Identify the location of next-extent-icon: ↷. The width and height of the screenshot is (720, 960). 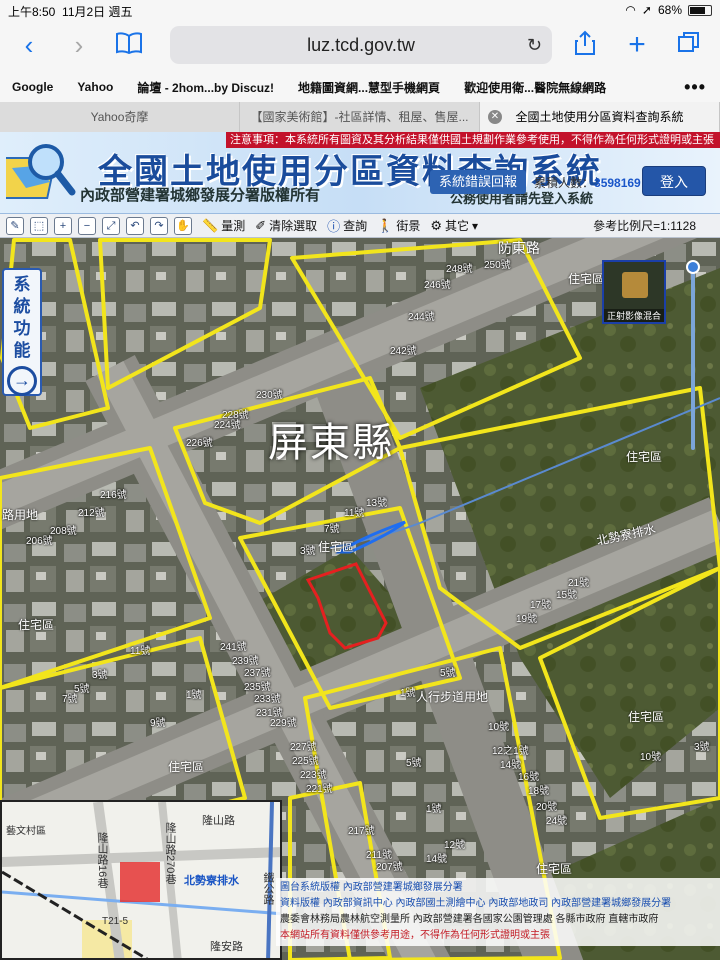
(159, 225).